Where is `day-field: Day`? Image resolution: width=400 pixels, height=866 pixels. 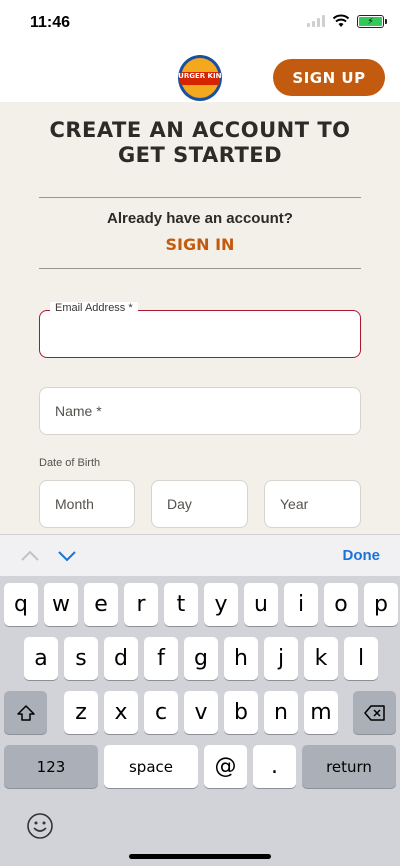 day-field: Day is located at coordinates (199, 504).